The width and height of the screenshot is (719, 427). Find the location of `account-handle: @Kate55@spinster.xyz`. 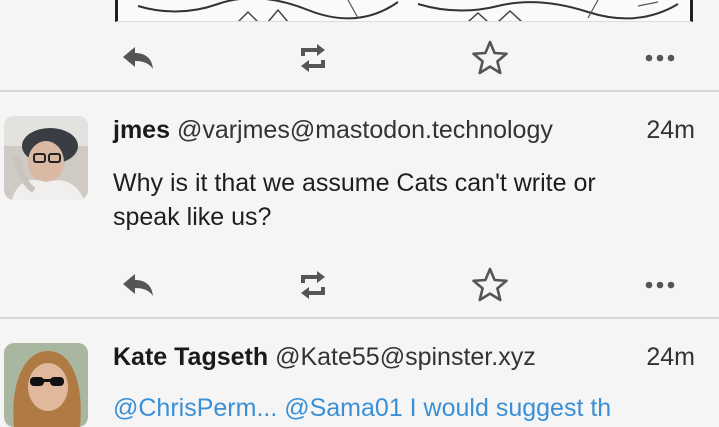

account-handle: @Kate55@spinster.xyz is located at coordinates (405, 357).